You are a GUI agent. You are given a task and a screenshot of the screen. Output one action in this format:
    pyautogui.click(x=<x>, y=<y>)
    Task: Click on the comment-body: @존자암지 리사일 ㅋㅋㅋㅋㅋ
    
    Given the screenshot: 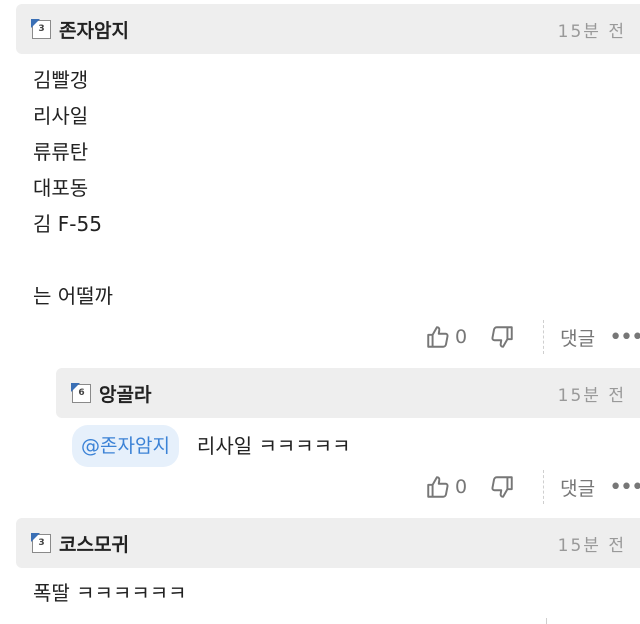 What is the action you would take?
    pyautogui.click(x=211, y=446)
    